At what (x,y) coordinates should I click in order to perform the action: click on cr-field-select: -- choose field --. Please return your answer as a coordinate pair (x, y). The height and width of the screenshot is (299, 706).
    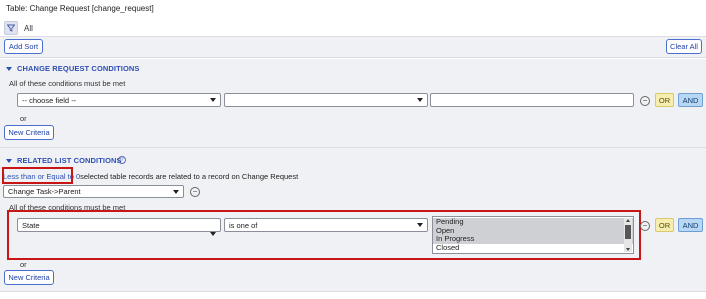
    Looking at the image, I should click on (119, 100).